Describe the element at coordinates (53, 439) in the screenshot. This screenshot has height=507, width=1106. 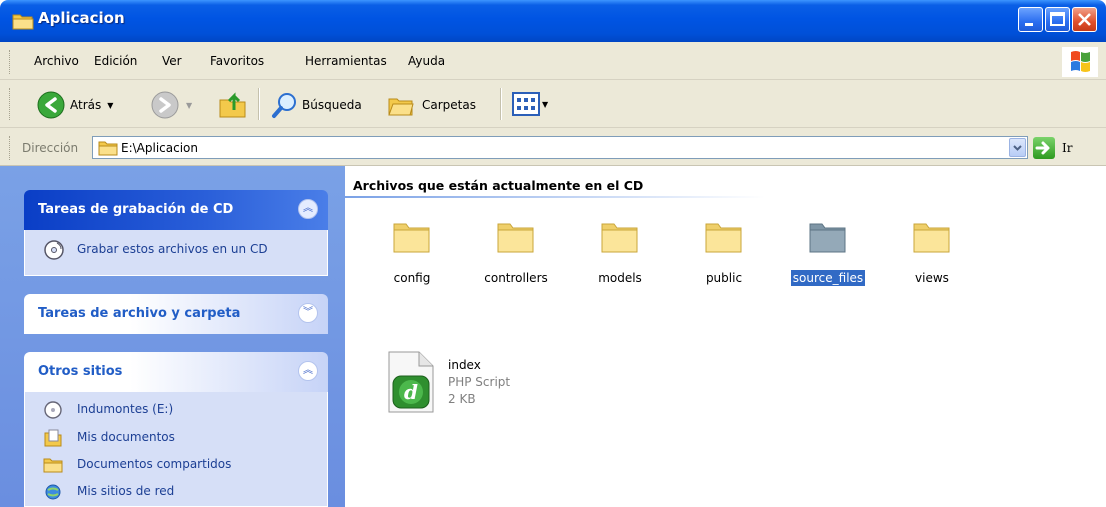
I see `my-documents-icon` at that location.